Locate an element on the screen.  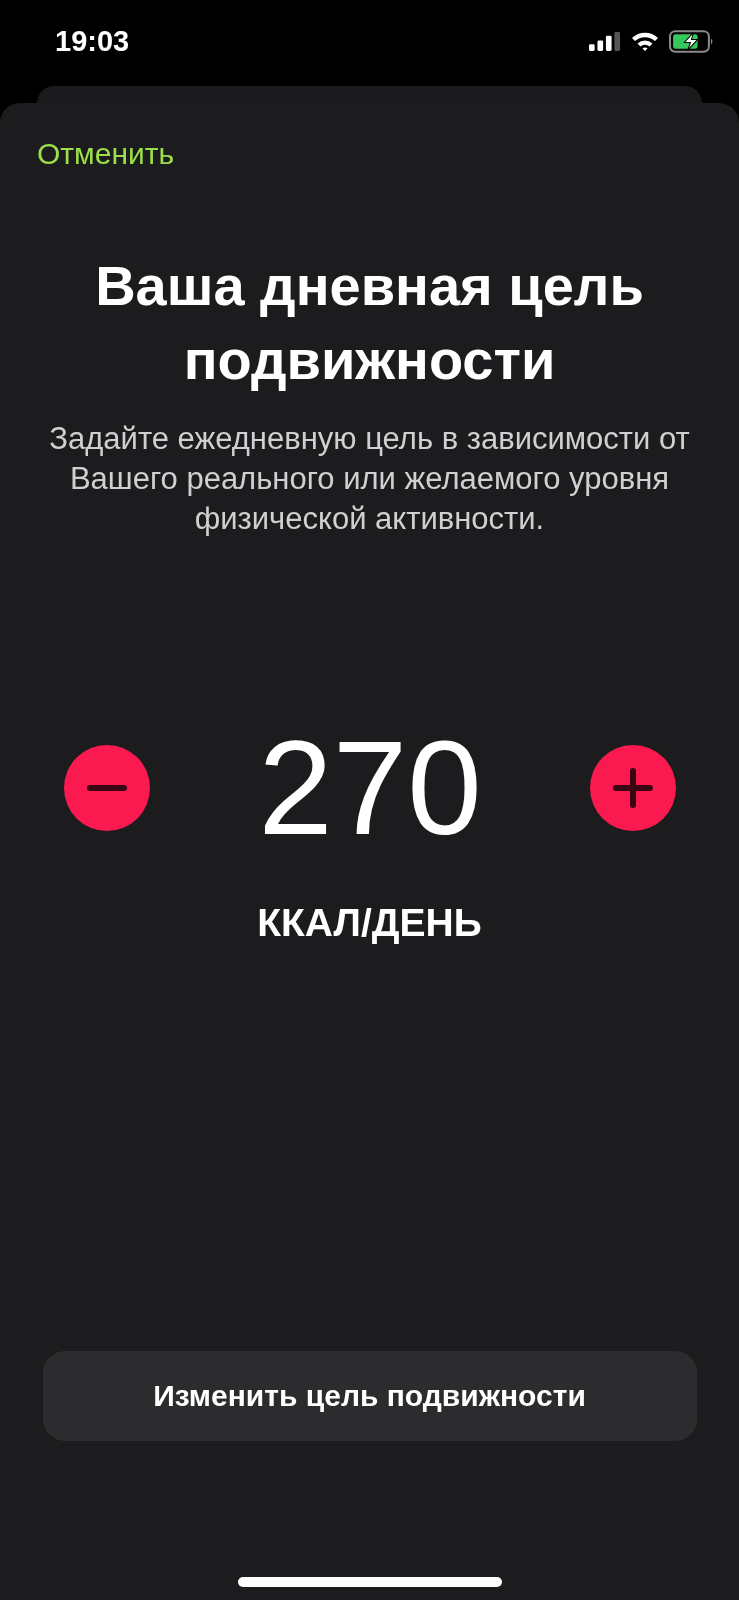
battery-charging-icon is located at coordinates (691, 41).